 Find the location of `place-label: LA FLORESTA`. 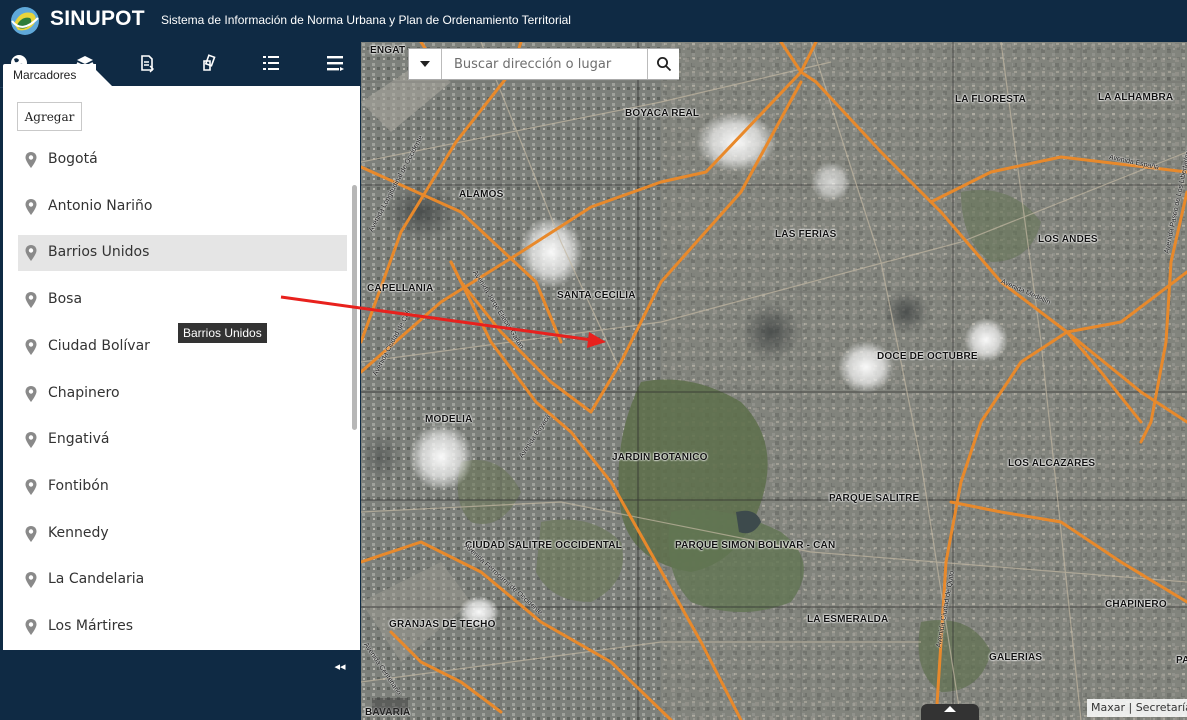

place-label: LA FLORESTA is located at coordinates (991, 99).